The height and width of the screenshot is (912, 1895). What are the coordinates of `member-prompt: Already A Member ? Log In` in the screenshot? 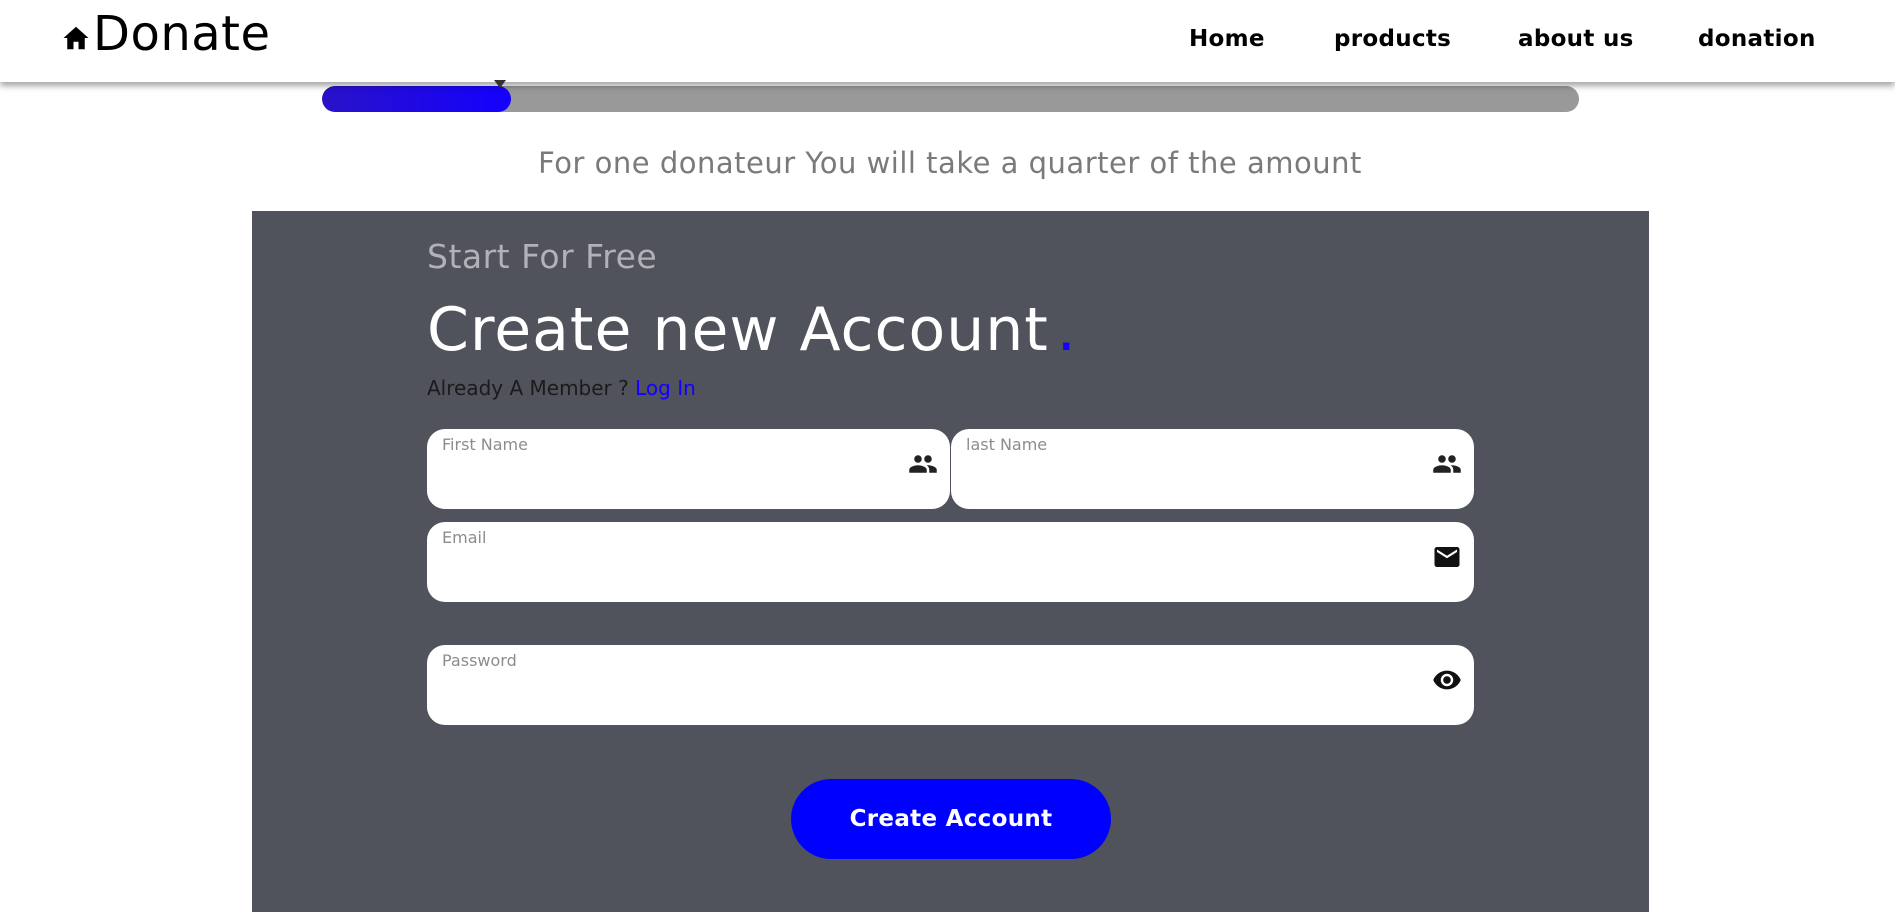 It's located at (561, 388).